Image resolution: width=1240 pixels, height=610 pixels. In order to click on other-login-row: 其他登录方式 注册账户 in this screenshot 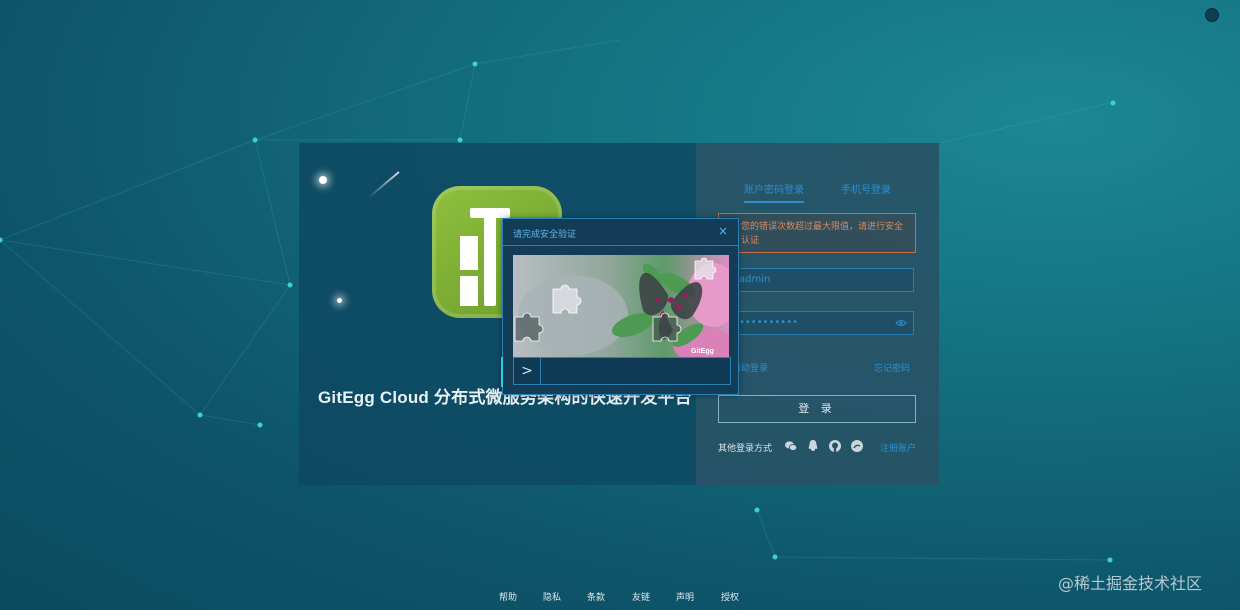, I will do `click(817, 447)`.